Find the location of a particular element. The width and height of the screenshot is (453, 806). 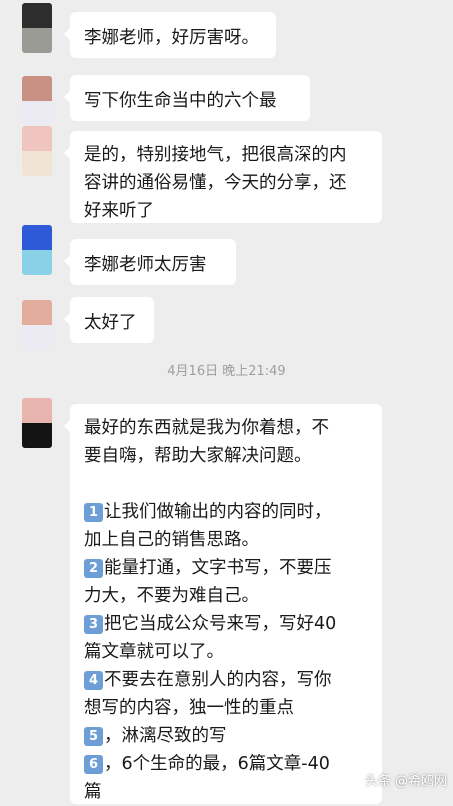

watermark: 头条 @希鸥网 is located at coordinates (406, 779).